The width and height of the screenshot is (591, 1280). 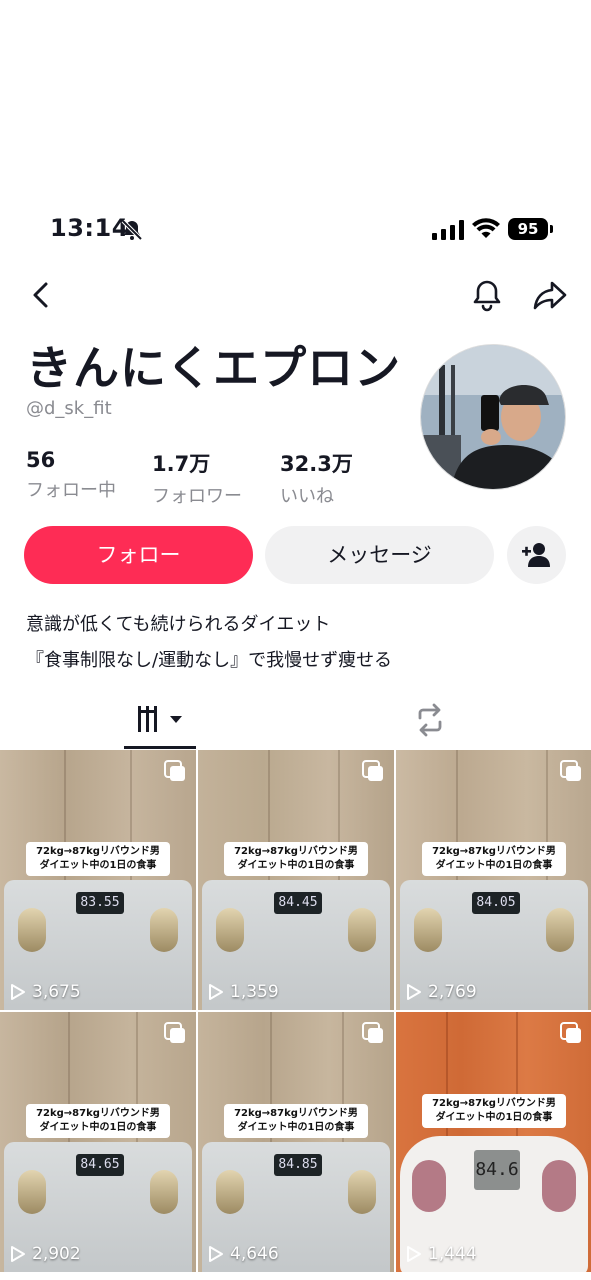 What do you see at coordinates (100, 903) in the screenshot?
I see `scale-display: 83.55` at bounding box center [100, 903].